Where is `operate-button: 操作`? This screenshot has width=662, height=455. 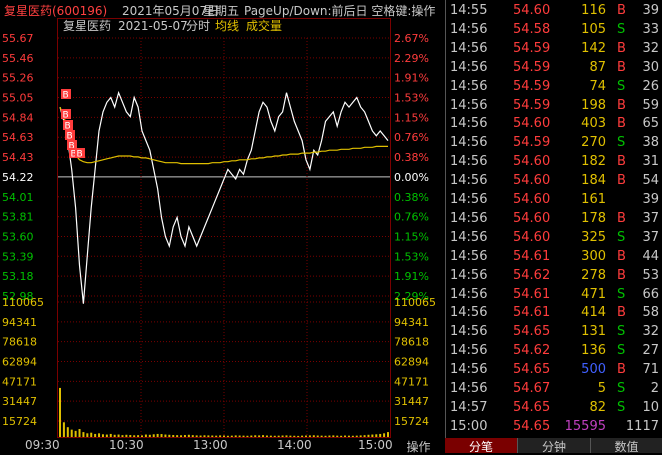 operate-button: 操作 is located at coordinates (418, 446).